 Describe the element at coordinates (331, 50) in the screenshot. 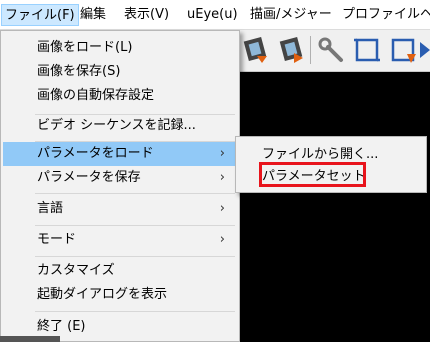

I see `wrench-icon` at that location.